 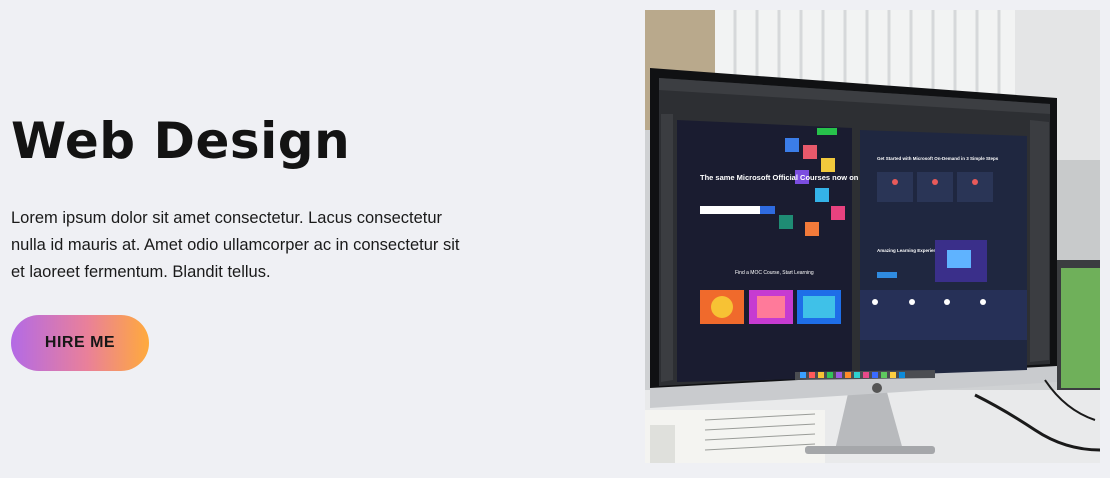 I want to click on hire-me-button: HIRE ME, so click(x=80, y=343).